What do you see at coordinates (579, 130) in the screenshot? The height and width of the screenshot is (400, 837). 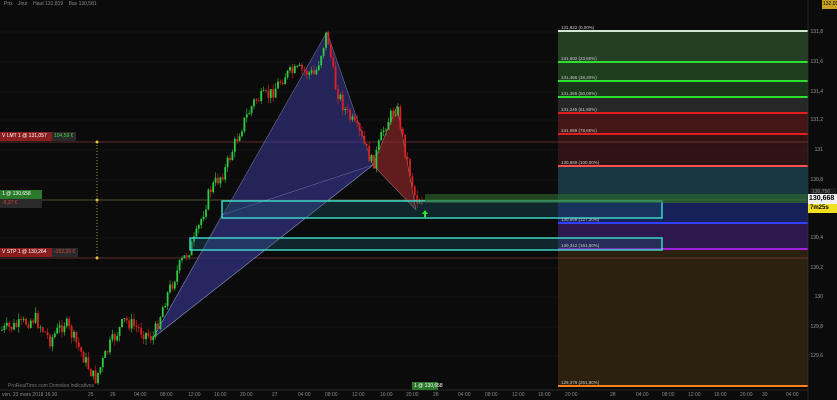 I see `fib-label: 131,089 (78,60%)` at bounding box center [579, 130].